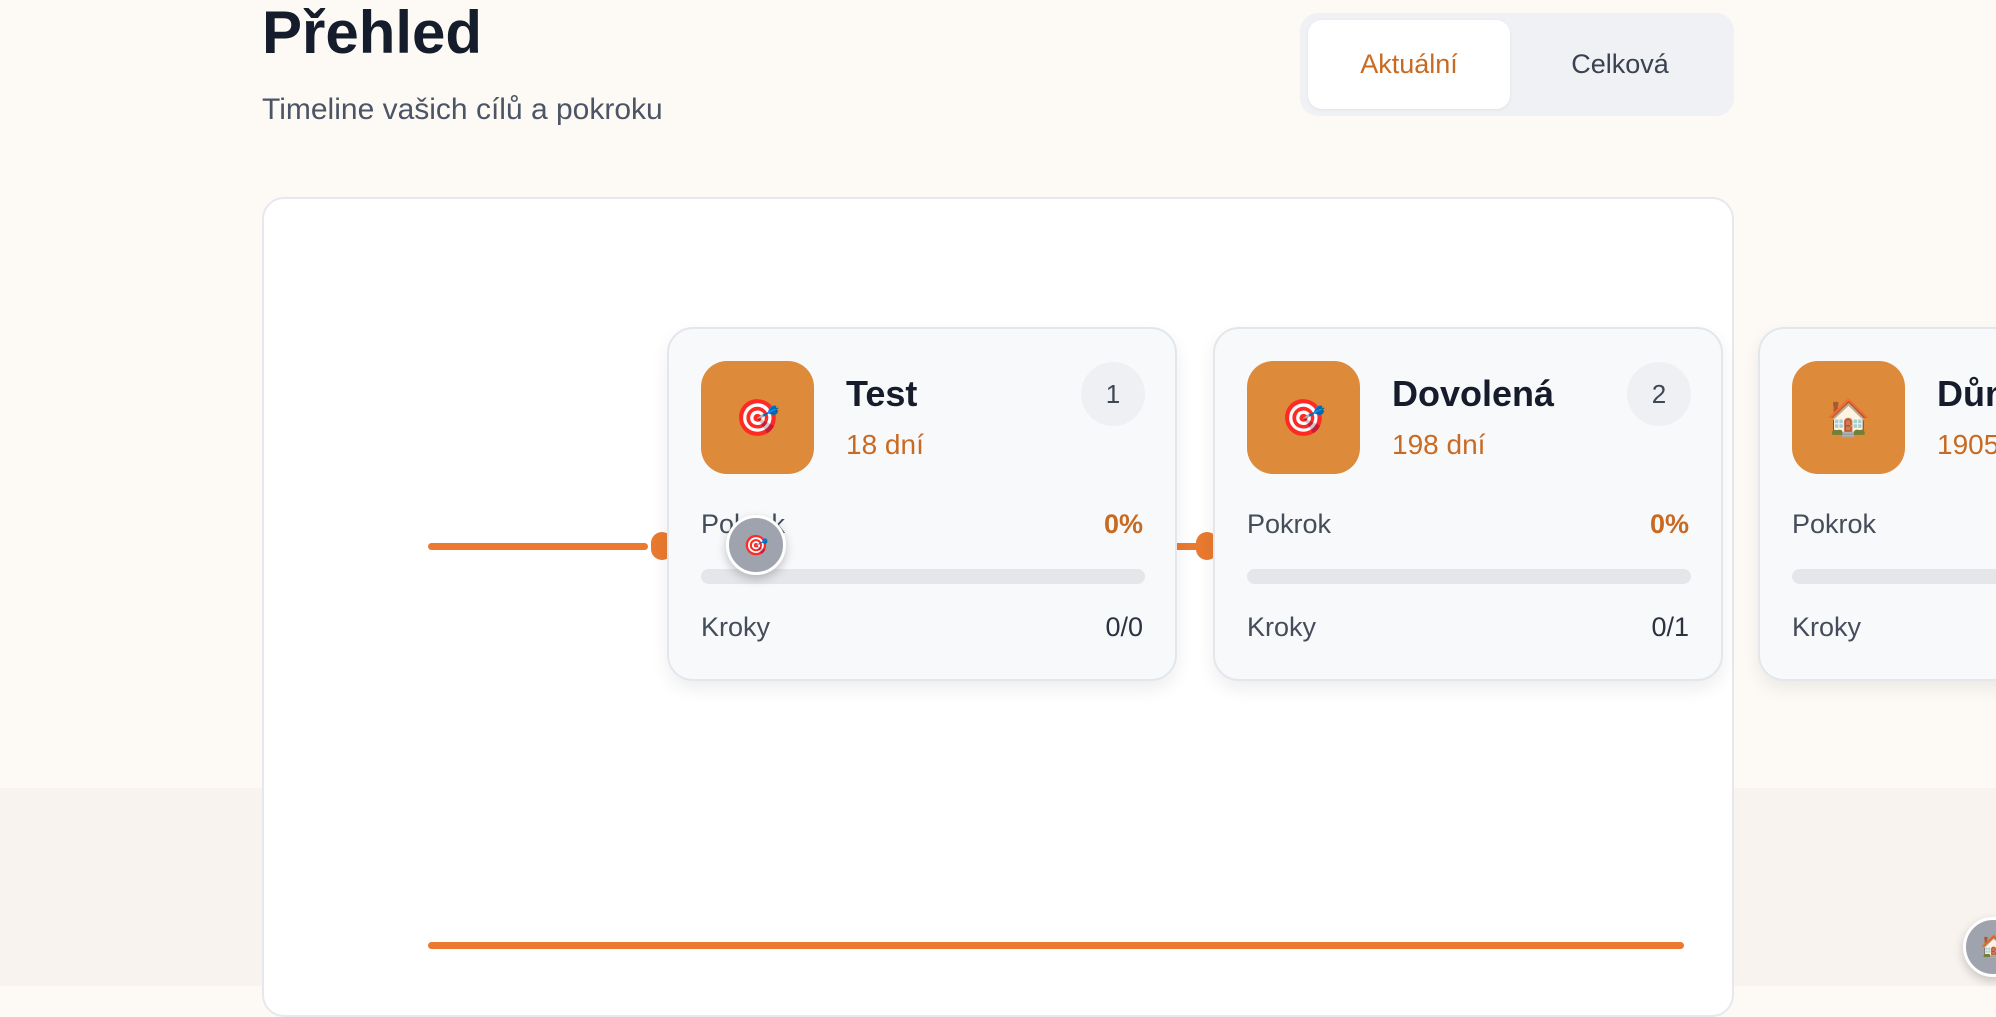  I want to click on goal-title: Test, so click(882, 393).